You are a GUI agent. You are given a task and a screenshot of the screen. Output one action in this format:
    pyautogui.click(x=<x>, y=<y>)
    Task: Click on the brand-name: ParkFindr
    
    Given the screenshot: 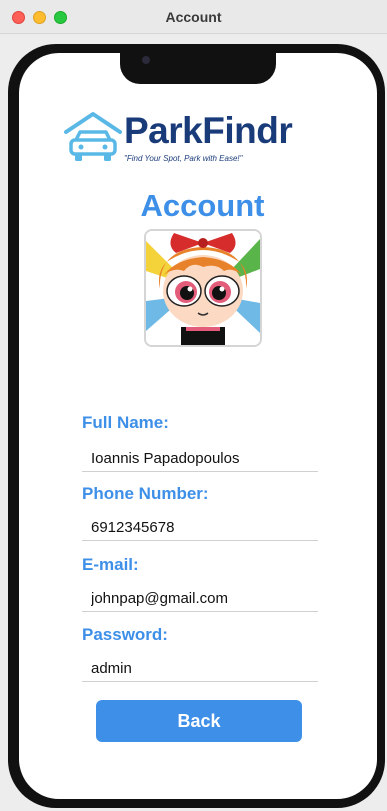 What is the action you would take?
    pyautogui.click(x=208, y=130)
    